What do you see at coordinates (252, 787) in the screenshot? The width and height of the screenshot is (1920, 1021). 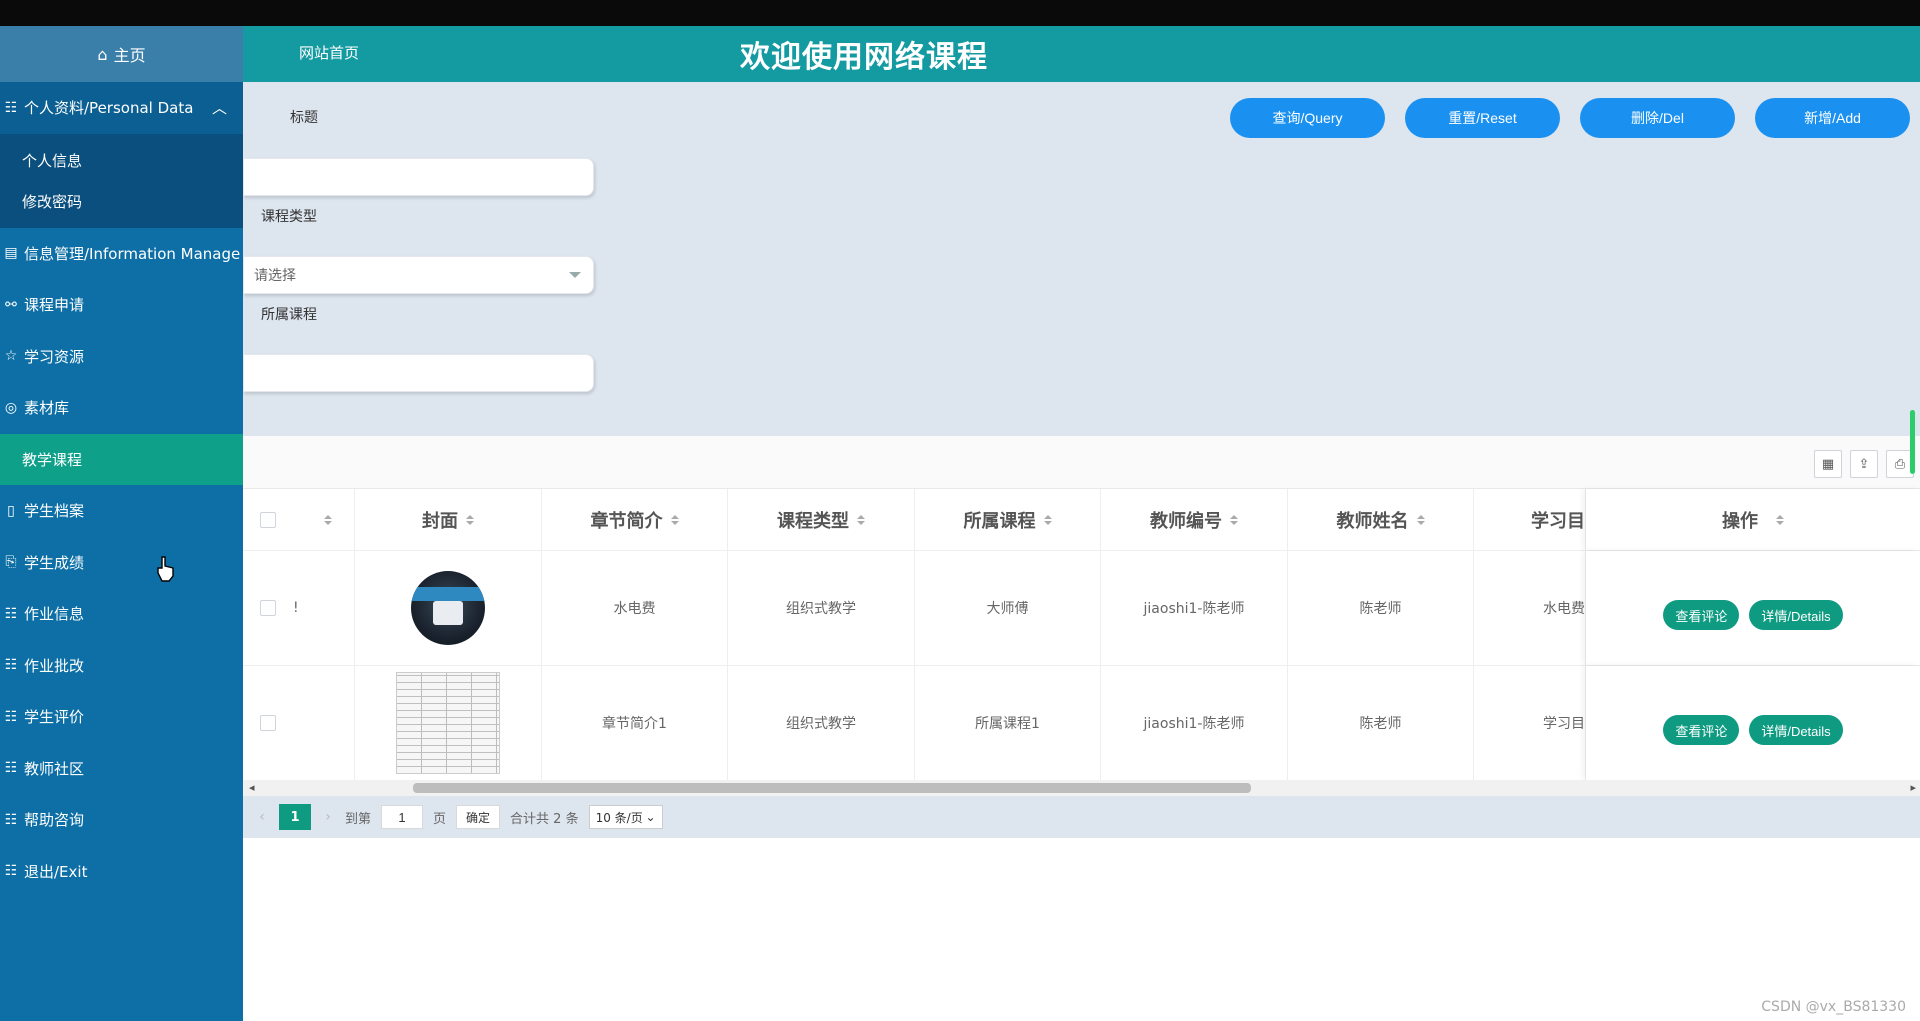 I see `scroll-left-icon: ◂` at bounding box center [252, 787].